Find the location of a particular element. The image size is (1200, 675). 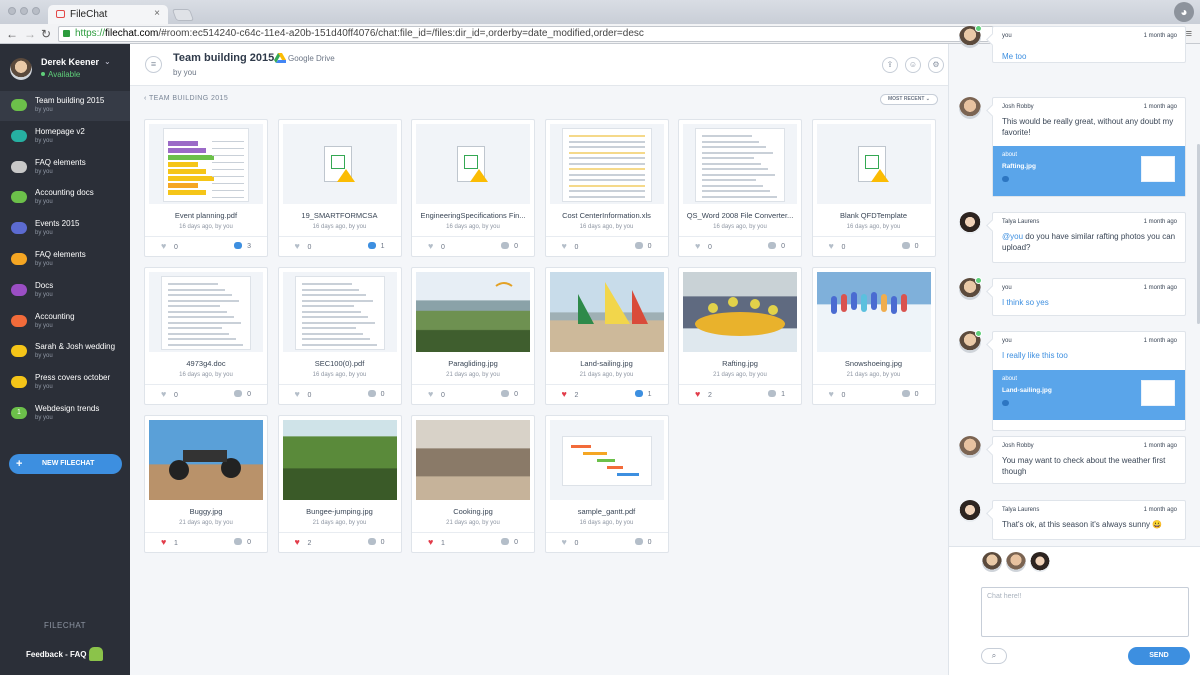

chat-input is located at coordinates (1085, 612).